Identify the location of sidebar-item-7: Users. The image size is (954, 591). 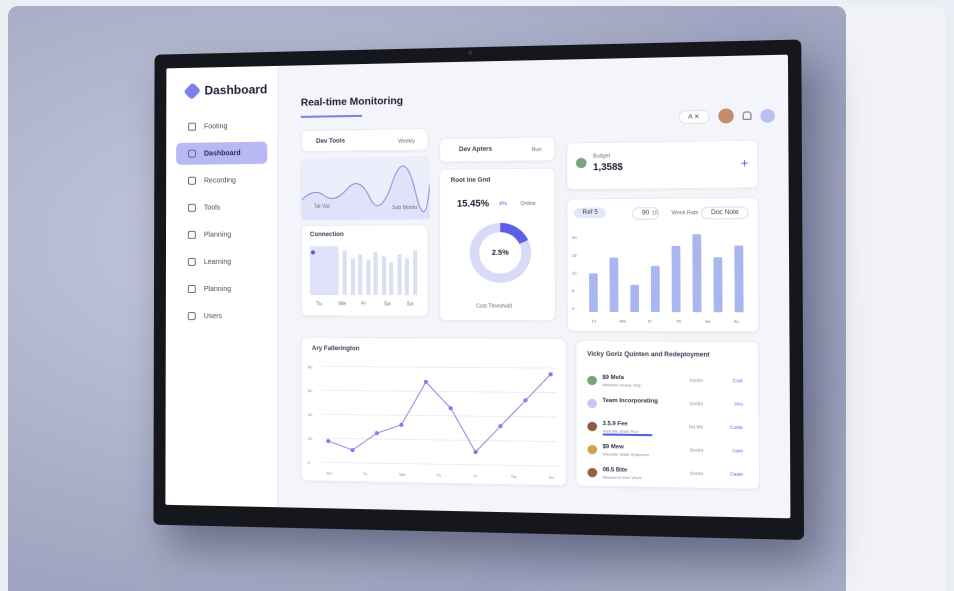
(221, 316).